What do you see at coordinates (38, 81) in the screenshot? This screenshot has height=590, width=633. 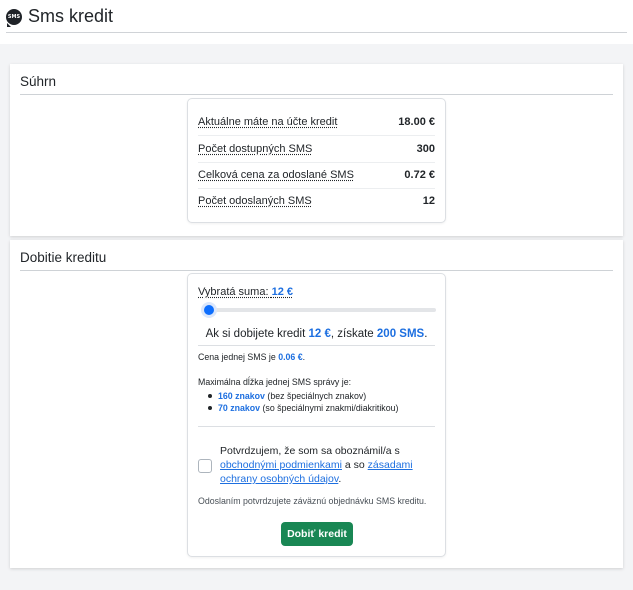 I see `summary-title: Súhrn` at bounding box center [38, 81].